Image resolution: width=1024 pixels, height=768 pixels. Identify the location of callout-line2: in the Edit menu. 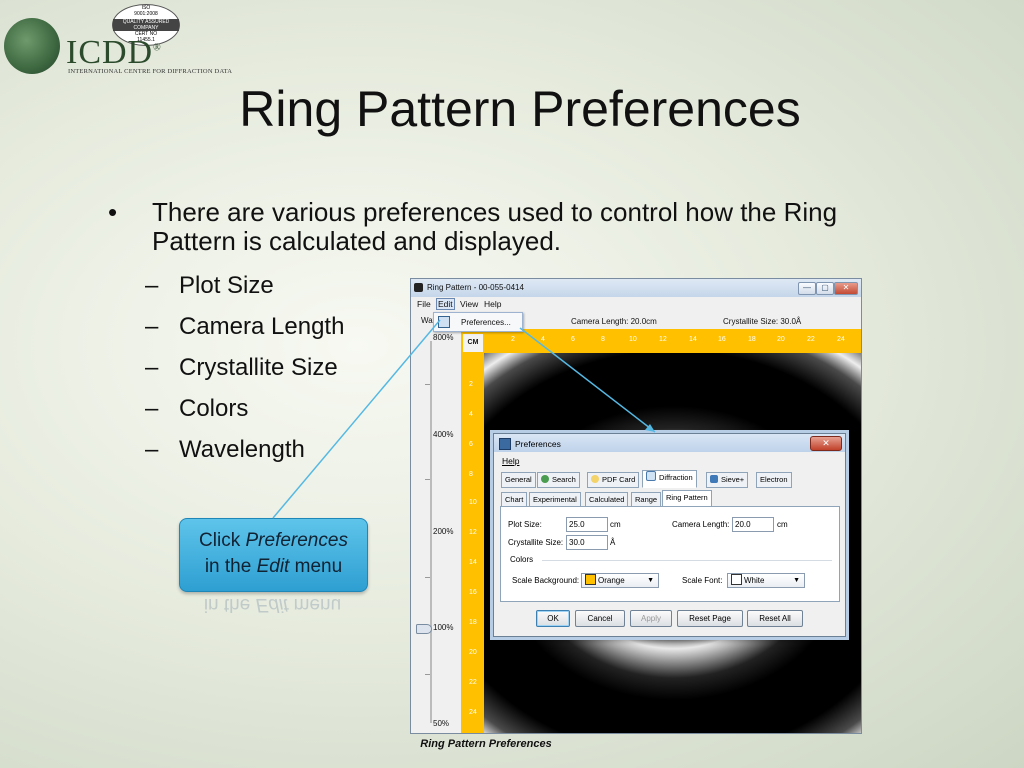
(273, 567).